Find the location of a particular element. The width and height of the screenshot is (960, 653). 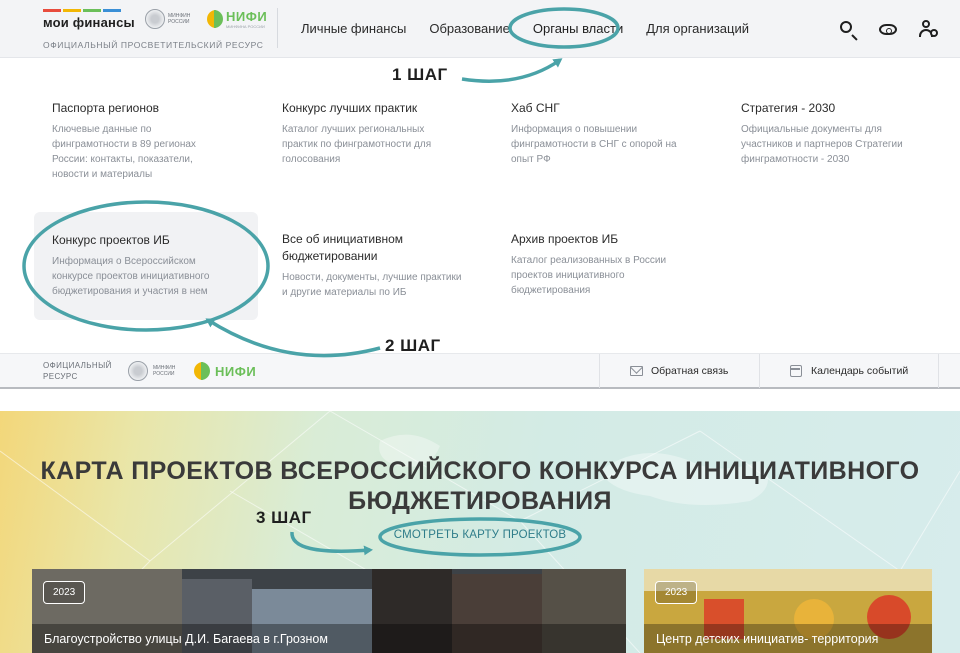

menu-card-title: Архив проектов ИБ is located at coordinates (565, 239).